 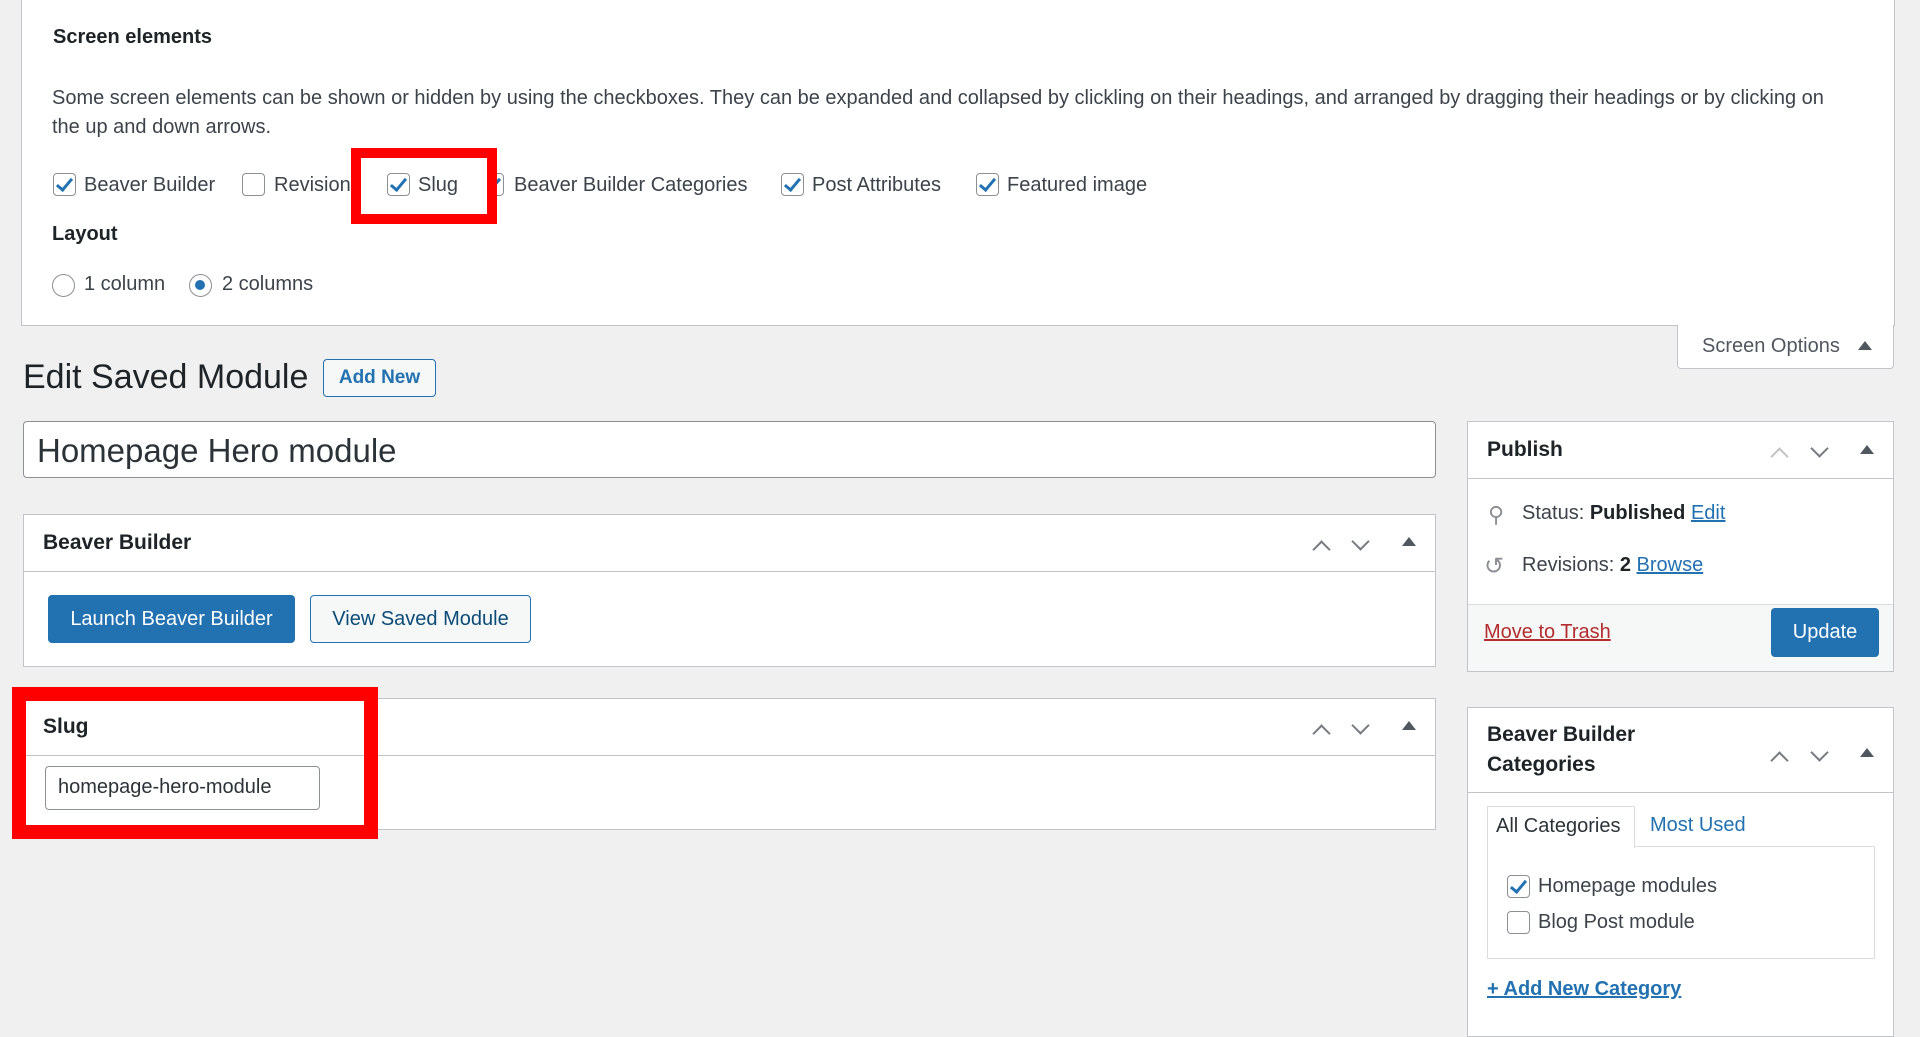 What do you see at coordinates (253, 184) in the screenshot?
I see `checkbox-revision` at bounding box center [253, 184].